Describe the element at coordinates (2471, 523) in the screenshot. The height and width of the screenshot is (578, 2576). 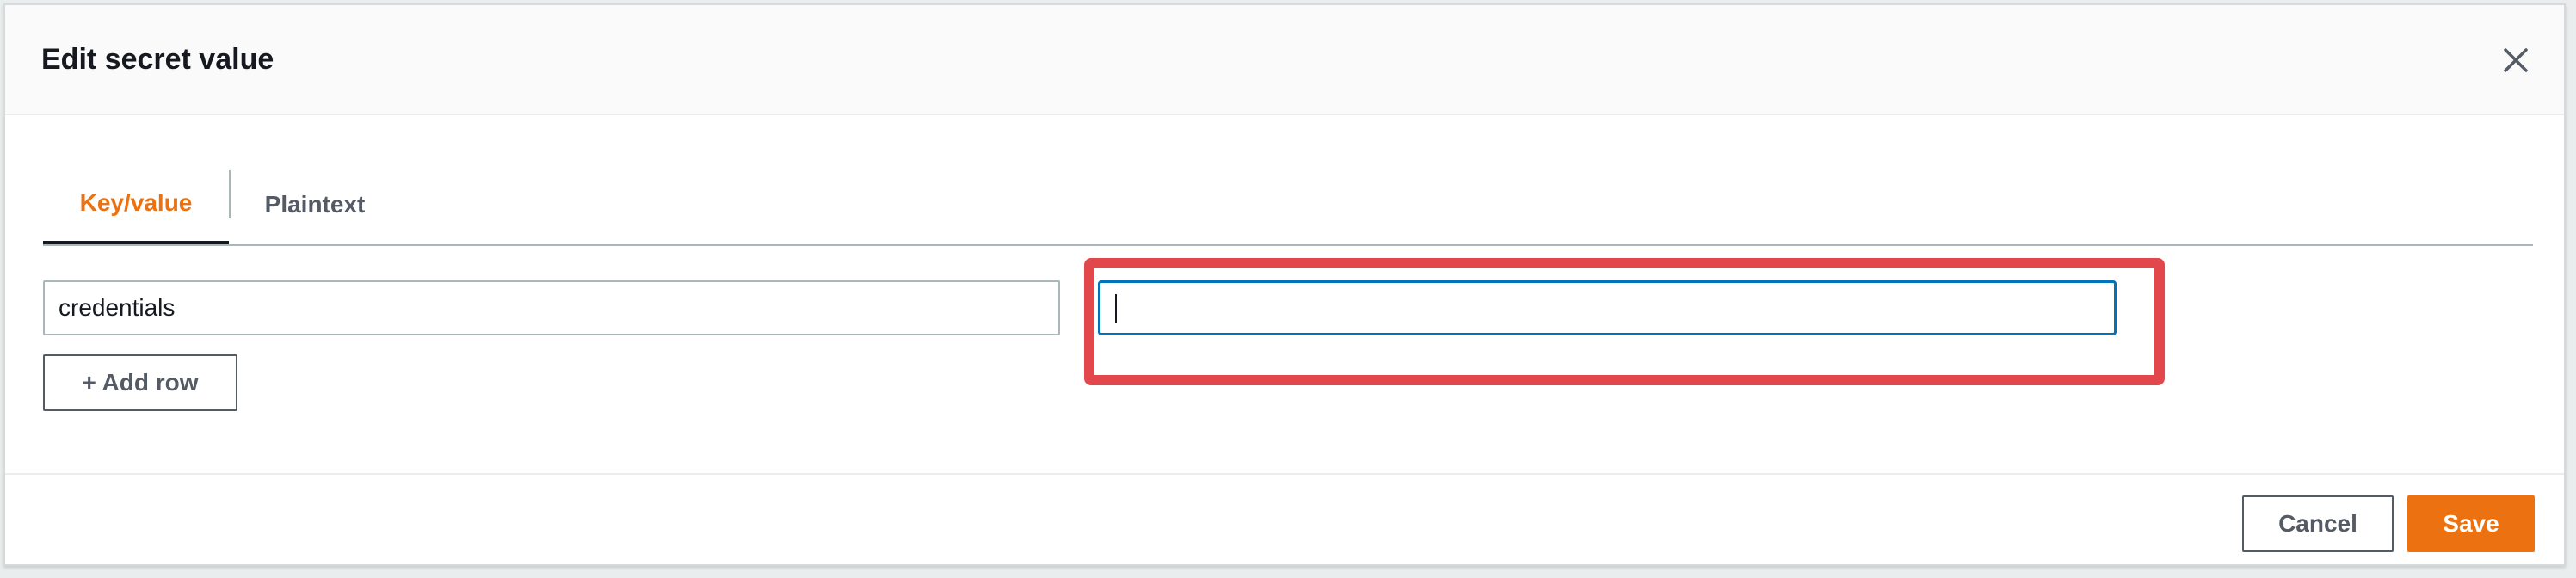
I see `save-button: Save` at that location.